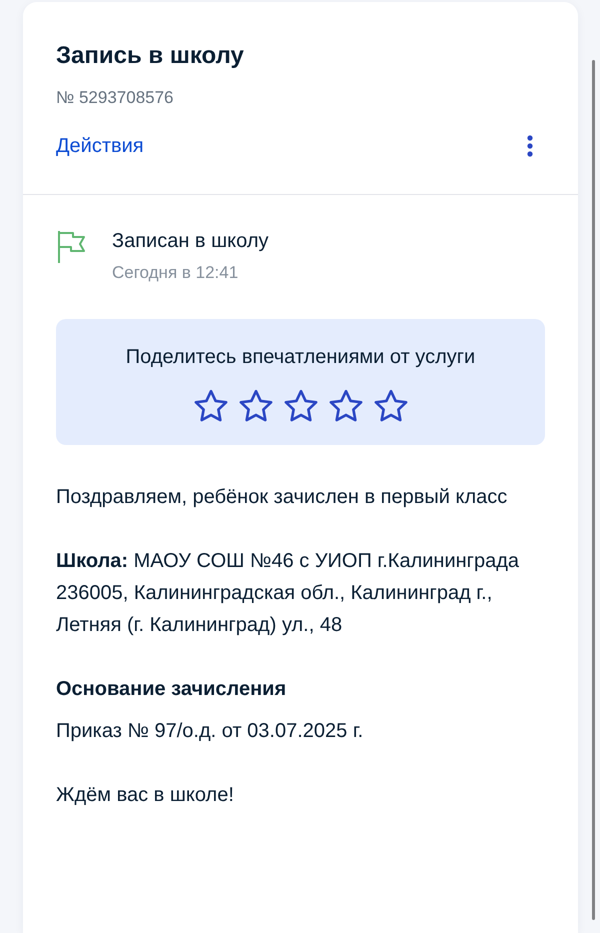 Image resolution: width=600 pixels, height=933 pixels. Describe the element at coordinates (593, 490) in the screenshot. I see `scrollbar` at that location.